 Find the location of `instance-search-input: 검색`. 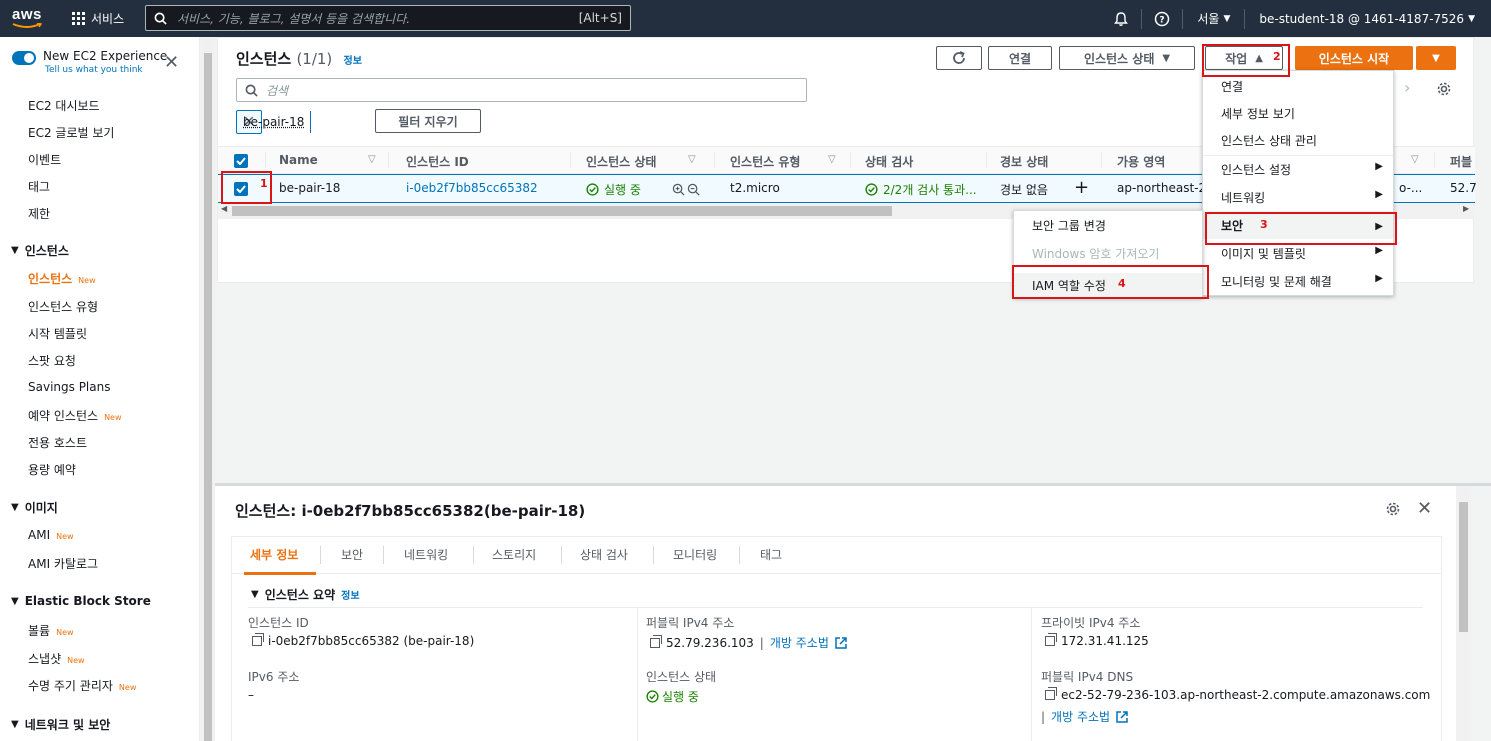

instance-search-input: 검색 is located at coordinates (521, 90).